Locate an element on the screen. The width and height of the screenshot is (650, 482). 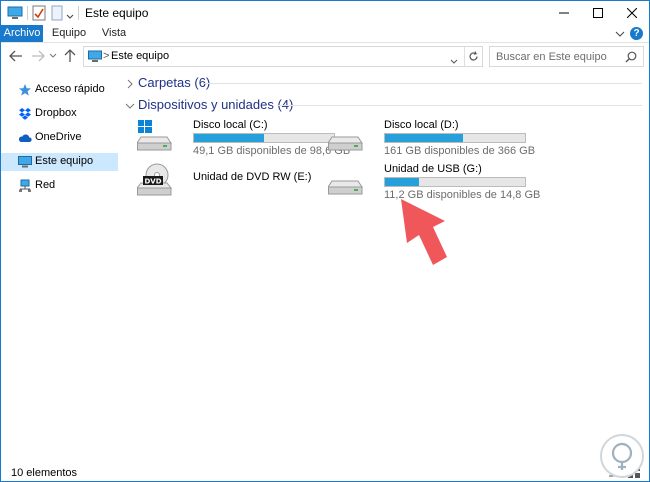
cloud-icon is located at coordinates (25, 138).